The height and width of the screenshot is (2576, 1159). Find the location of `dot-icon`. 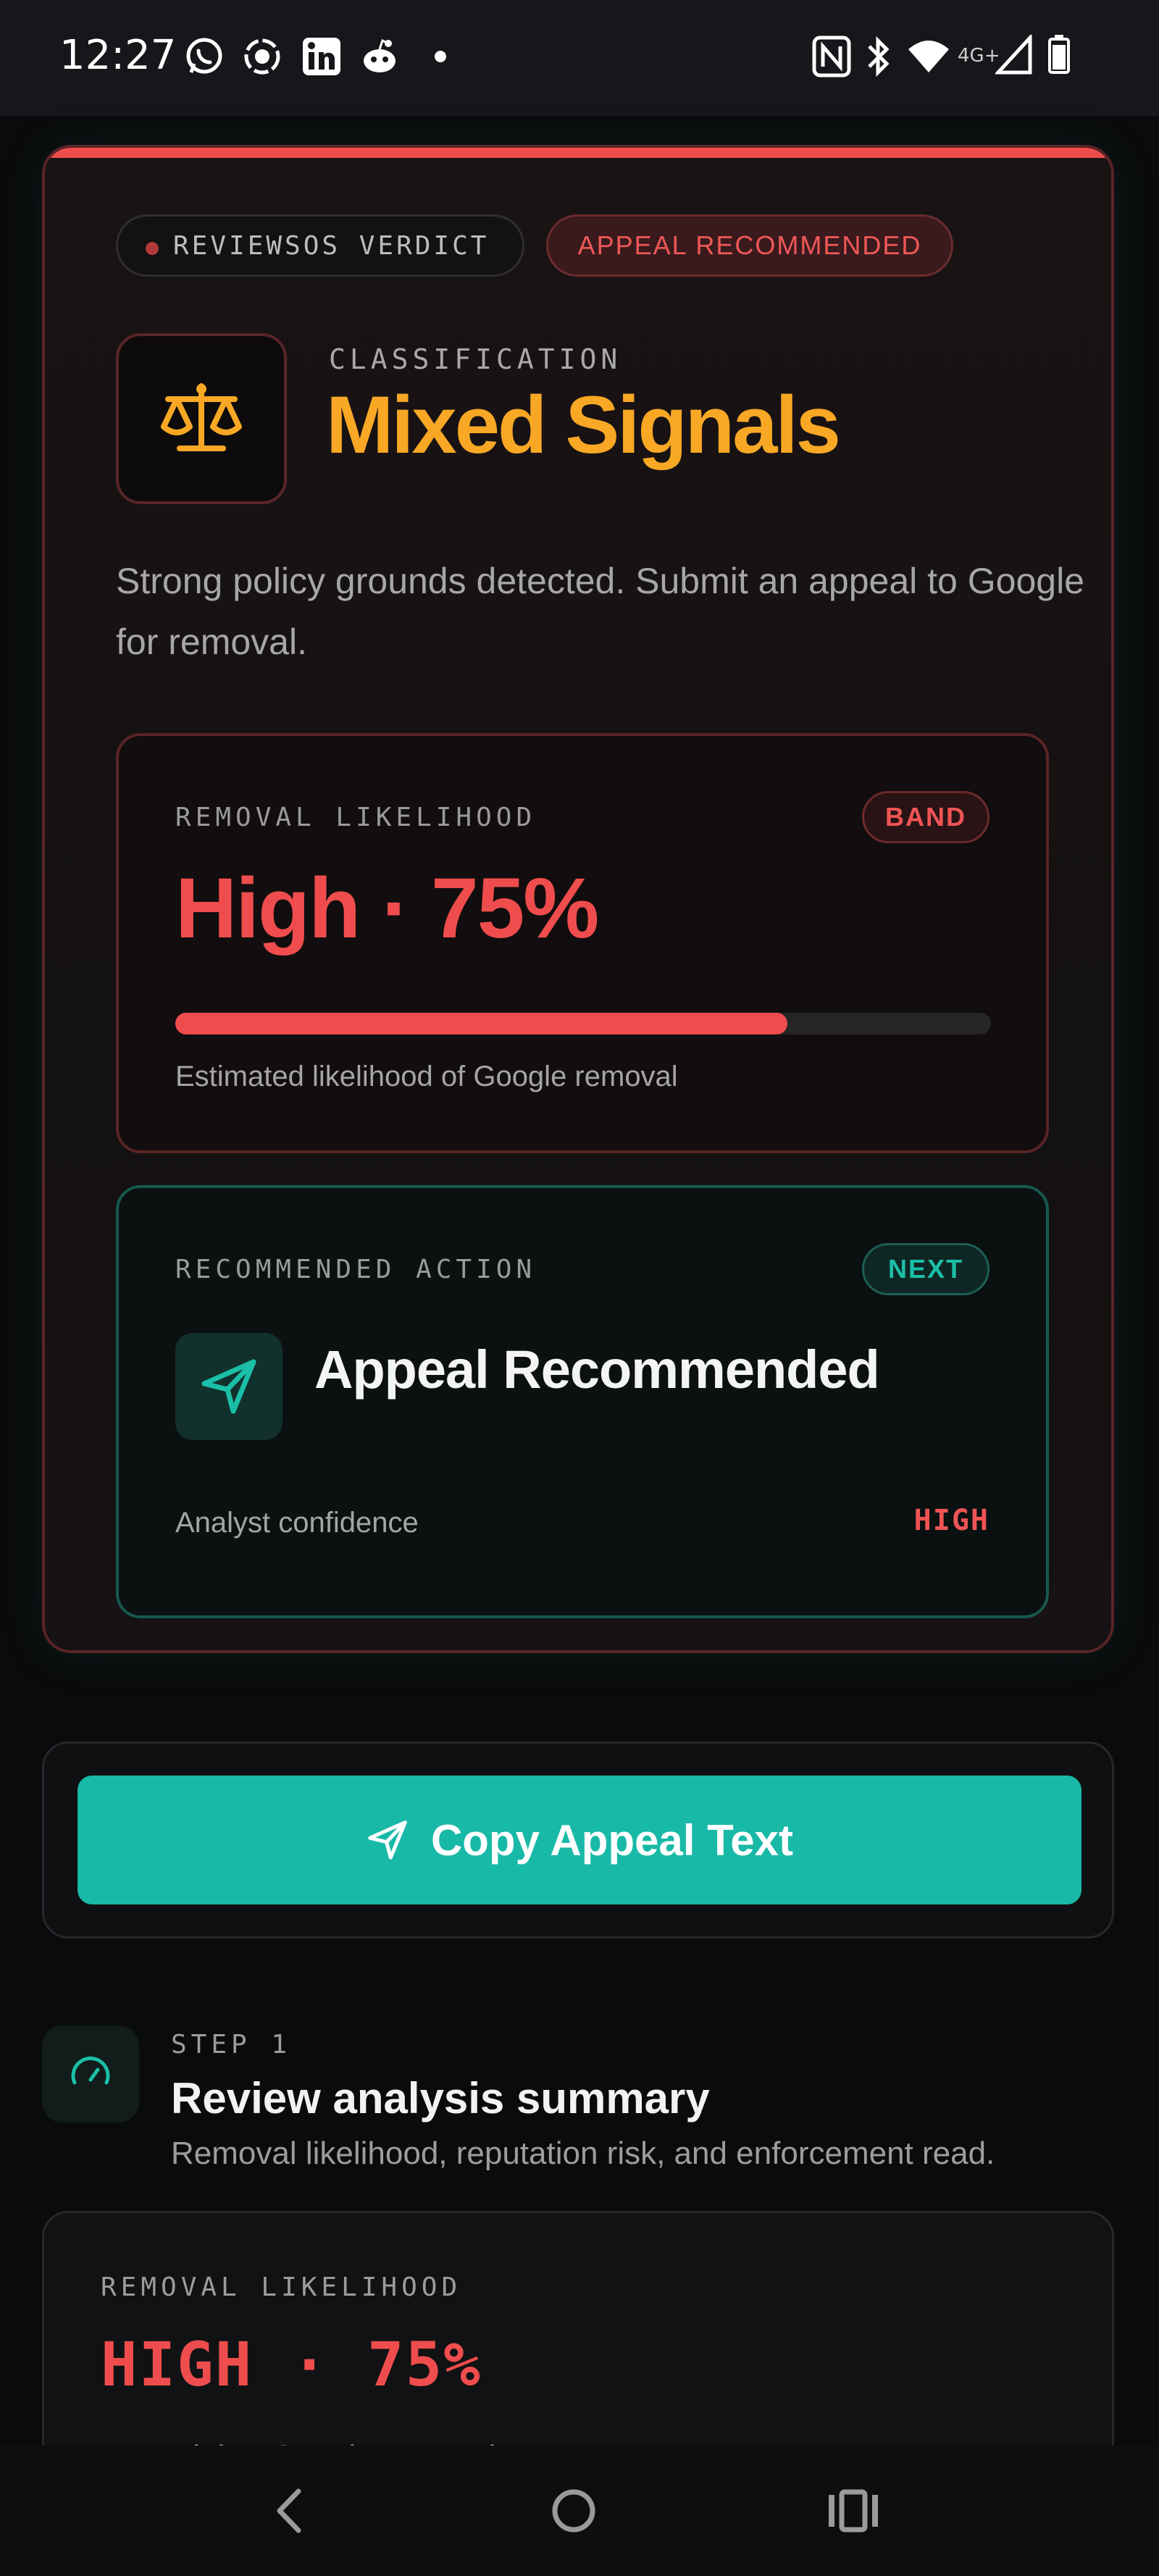

dot-icon is located at coordinates (440, 56).